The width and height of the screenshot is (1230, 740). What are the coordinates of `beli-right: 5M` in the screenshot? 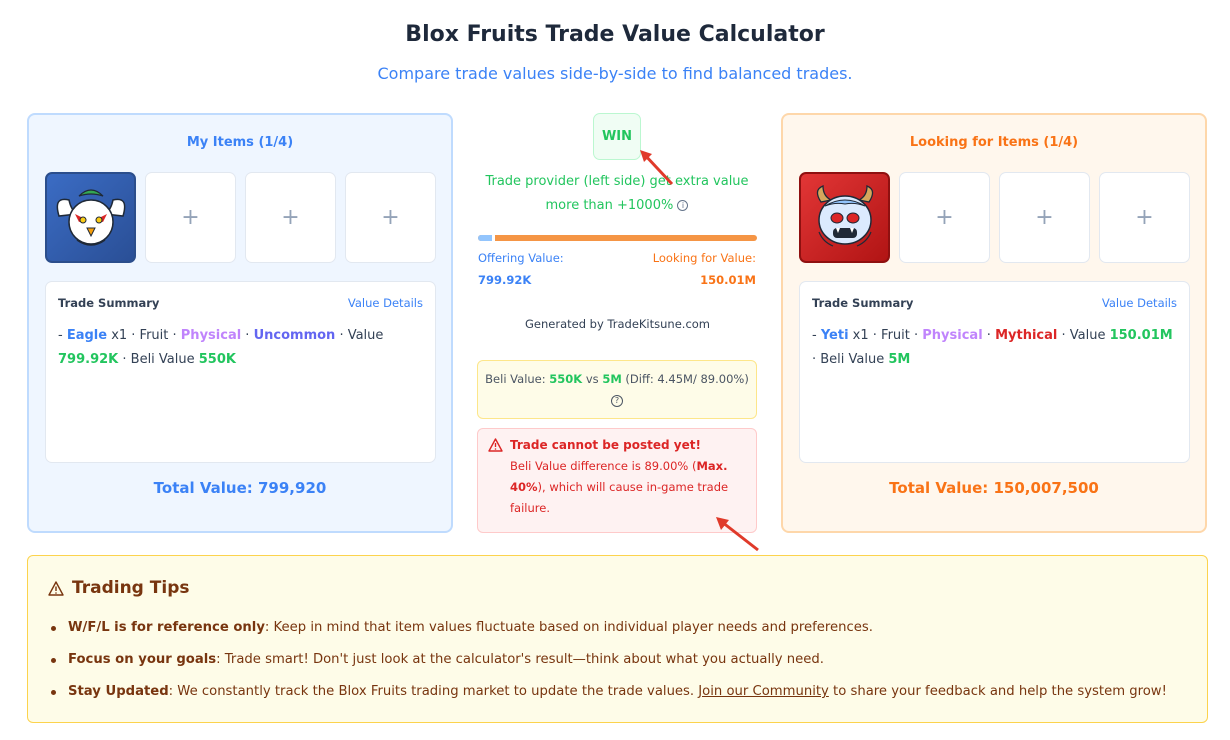 It's located at (612, 379).